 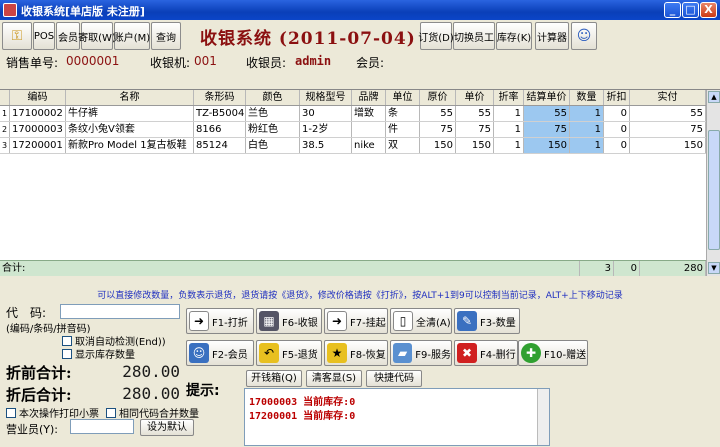 I want to click on cashier-label: 收银员:, so click(x=266, y=63).